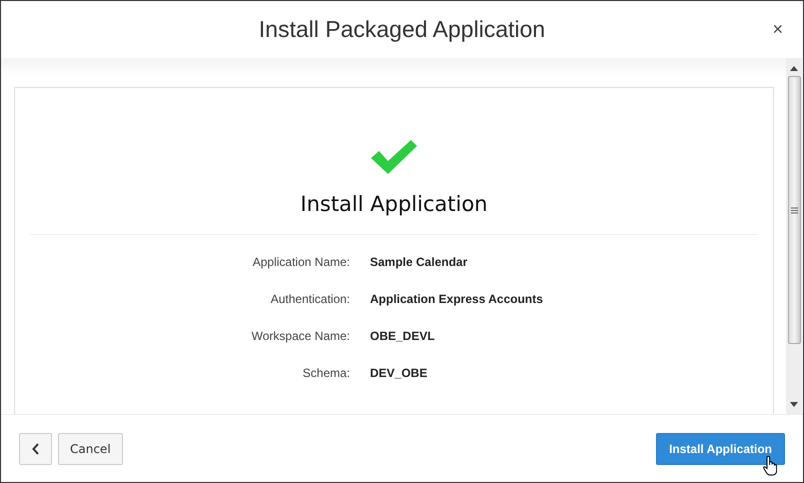 This screenshot has width=804, height=483. I want to click on field-value: Sample Calendar, so click(419, 262).